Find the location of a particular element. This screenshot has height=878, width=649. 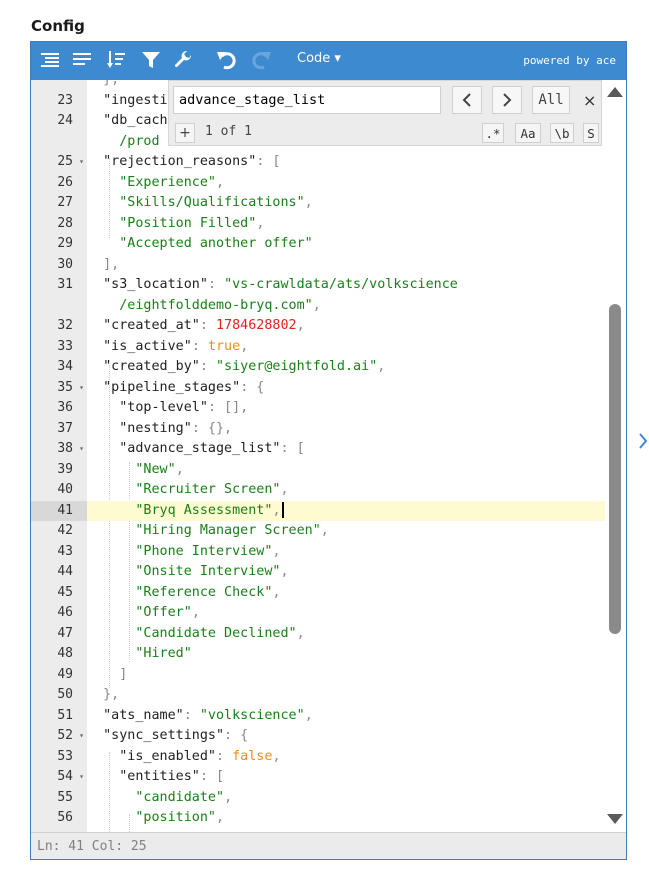

line-number: 44 is located at coordinates (65, 571).